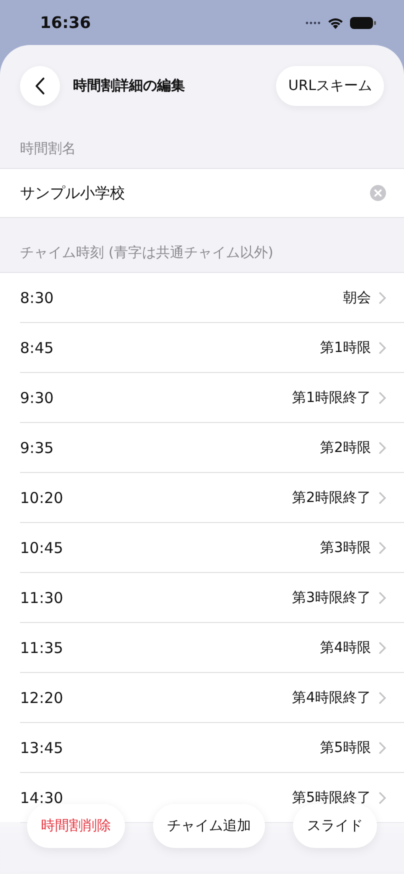 This screenshot has height=874, width=404. Describe the element at coordinates (313, 22) in the screenshot. I see `signal-icon` at that location.